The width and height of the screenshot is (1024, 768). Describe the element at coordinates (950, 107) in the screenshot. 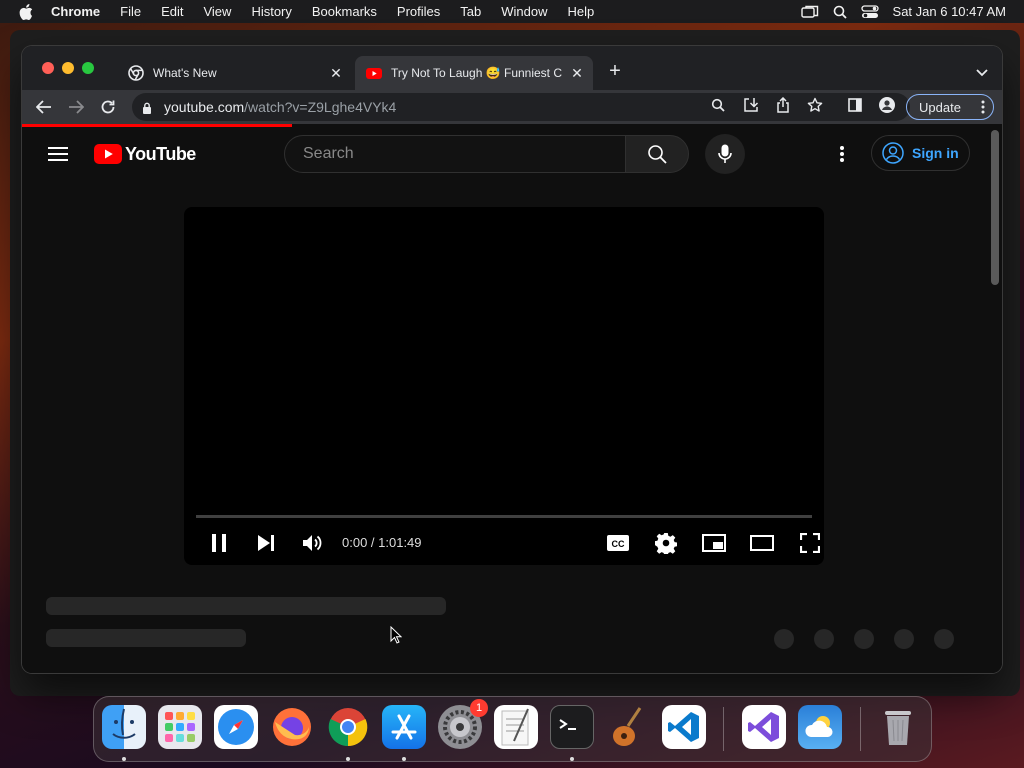

I see `update-chrome-button: Update` at that location.